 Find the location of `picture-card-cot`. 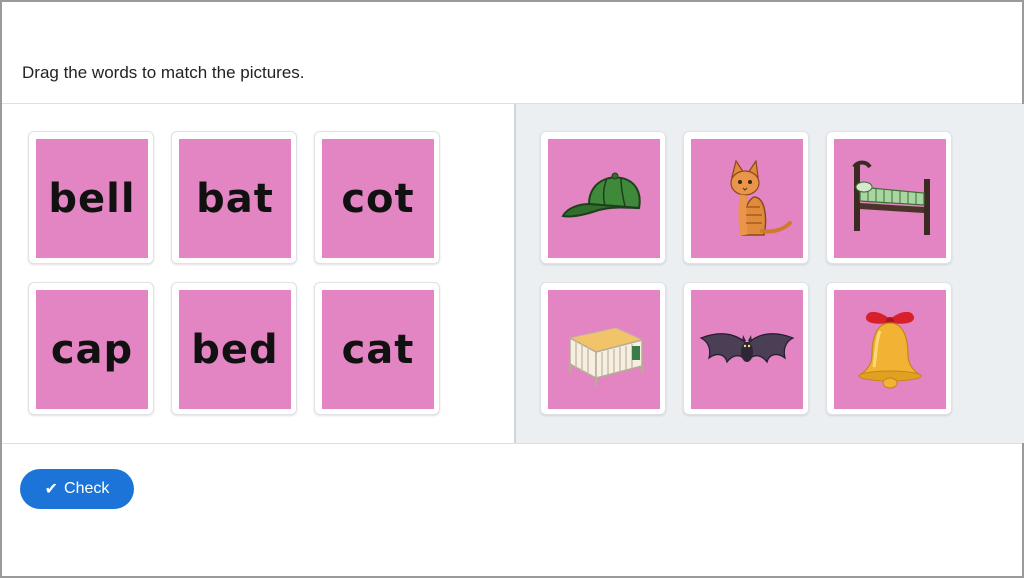

picture-card-cot is located at coordinates (603, 348).